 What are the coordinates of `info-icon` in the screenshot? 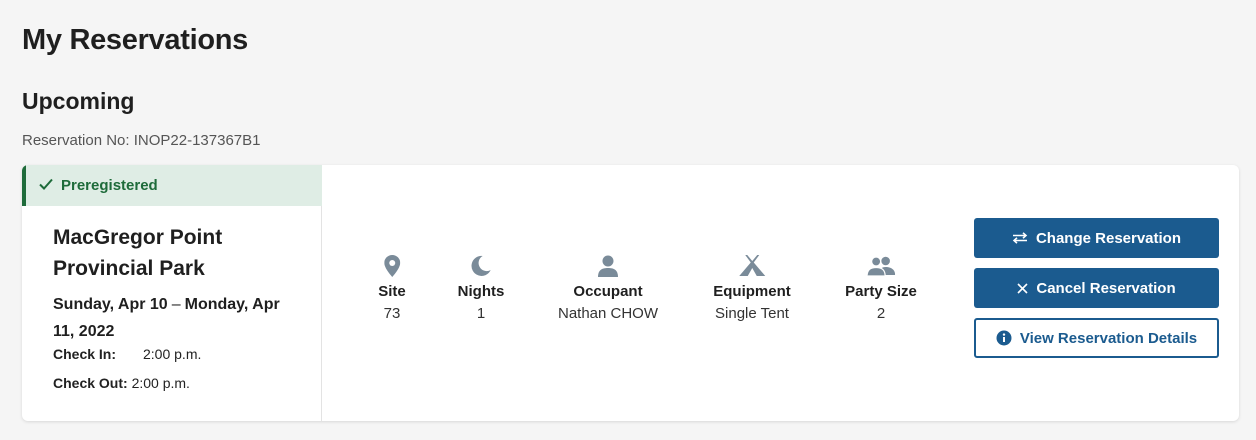 It's located at (1004, 338).